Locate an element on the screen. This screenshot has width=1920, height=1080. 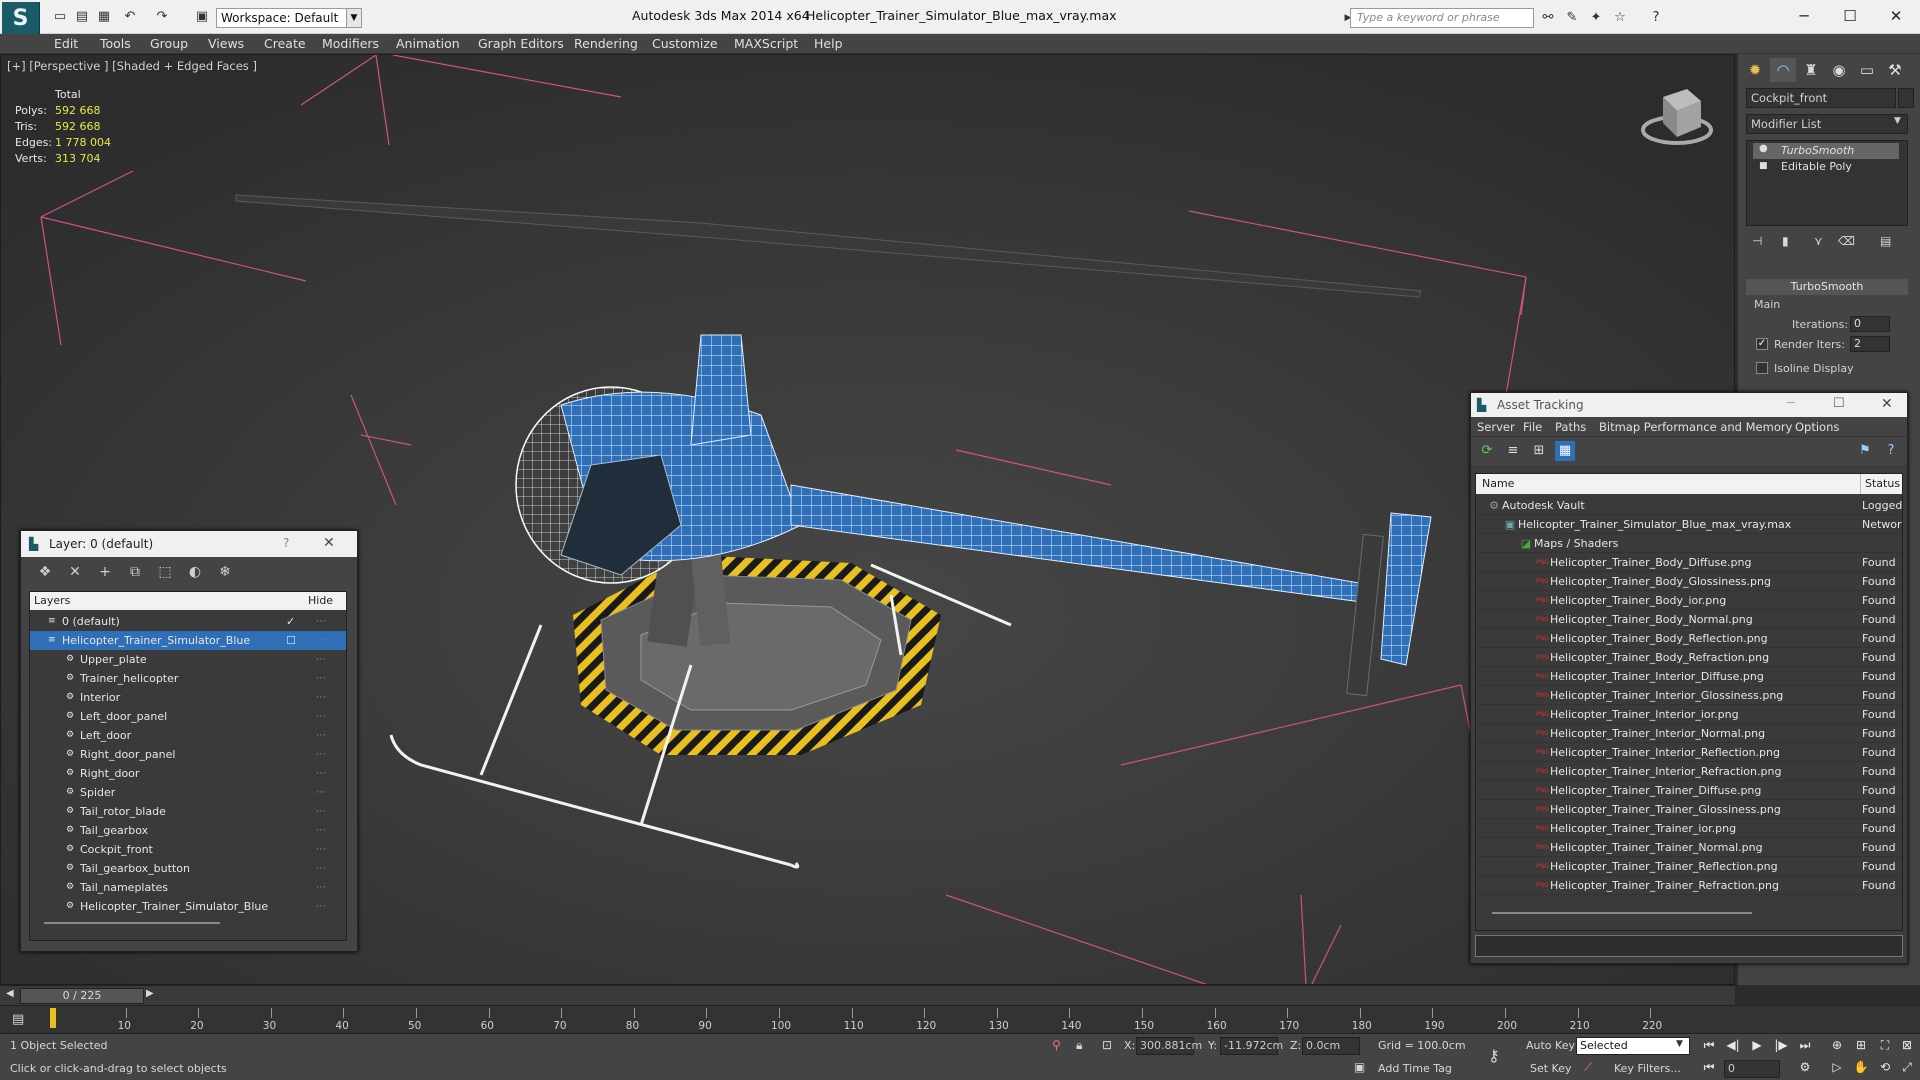
configure-modifier-sets-icon: ▤ is located at coordinates (1885, 241).